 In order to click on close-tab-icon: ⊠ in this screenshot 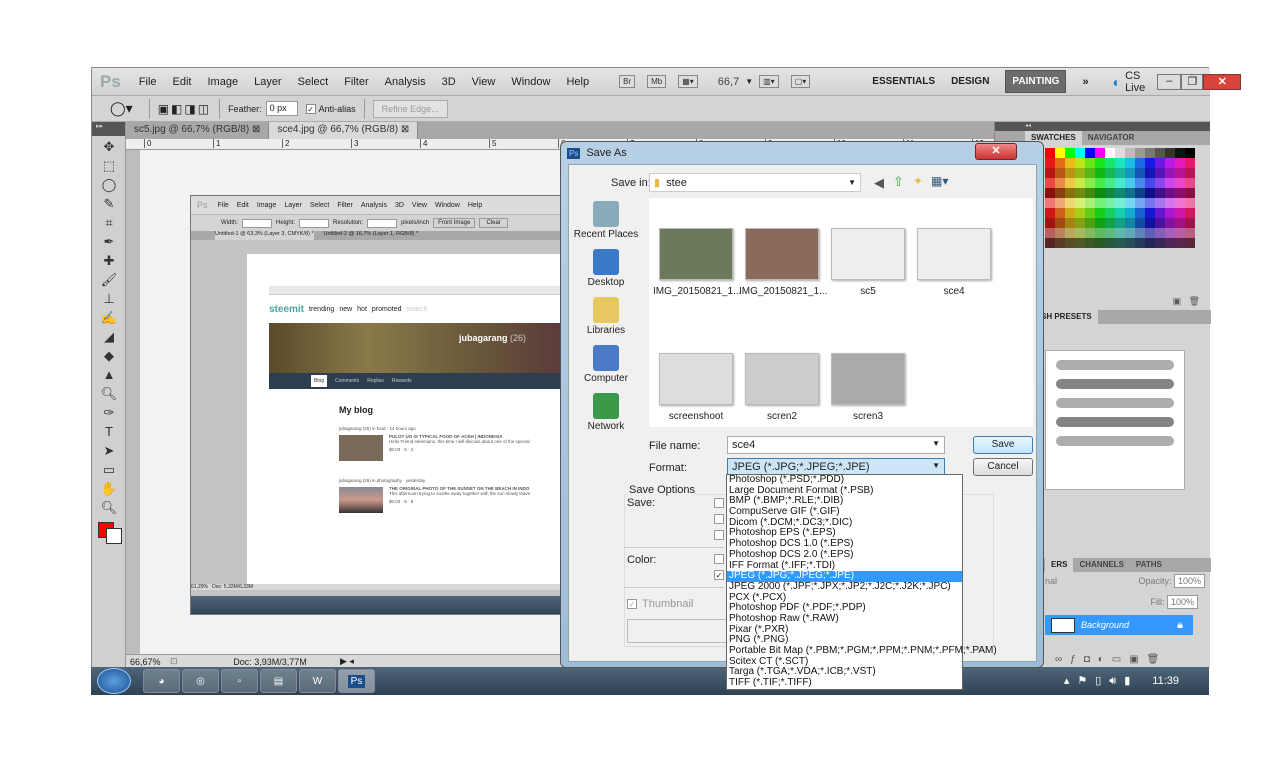, I will do `click(256, 129)`.